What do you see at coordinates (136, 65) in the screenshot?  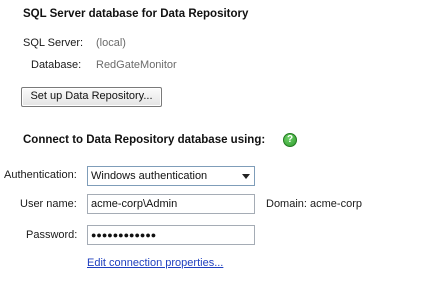 I see `database-value: RedGateMonitor` at bounding box center [136, 65].